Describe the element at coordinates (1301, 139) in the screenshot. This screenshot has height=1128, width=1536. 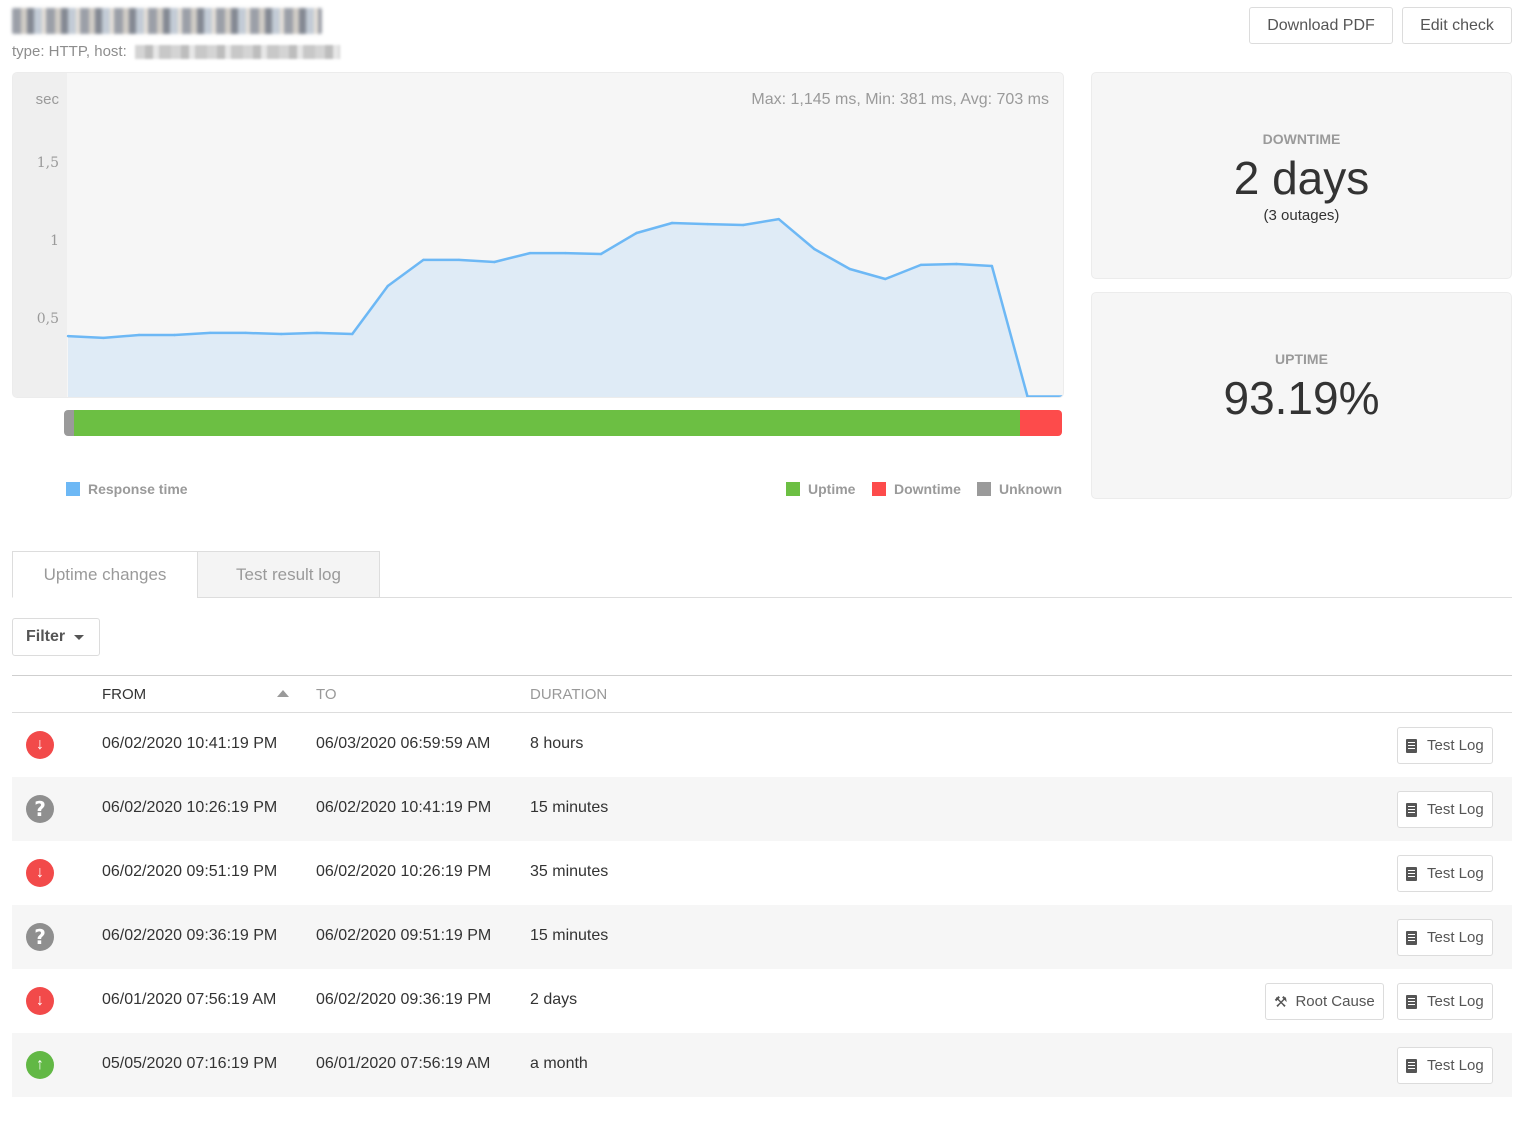
I see `downtime-label: DOWNTIME` at that location.